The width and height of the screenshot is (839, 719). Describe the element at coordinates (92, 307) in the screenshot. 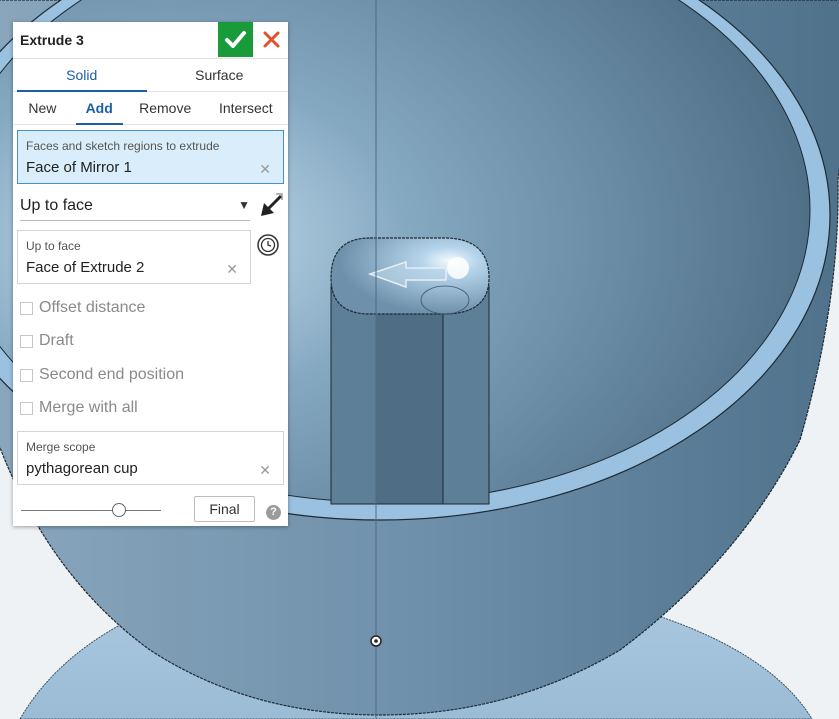

I see `checkbox-label: Offset distance` at that location.